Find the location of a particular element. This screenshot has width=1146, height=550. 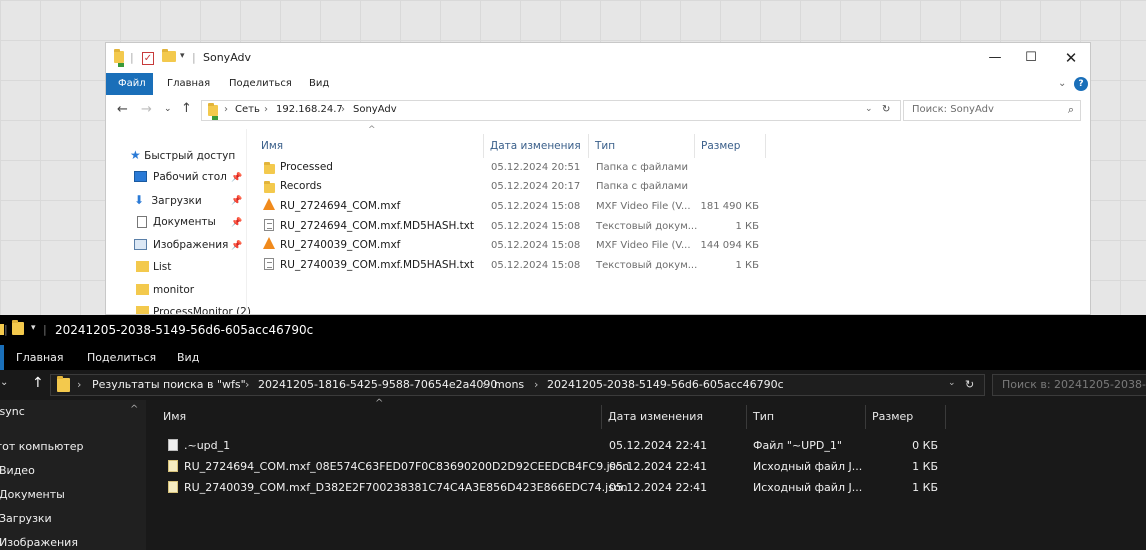

network-folder-icon is located at coordinates (119, 58).